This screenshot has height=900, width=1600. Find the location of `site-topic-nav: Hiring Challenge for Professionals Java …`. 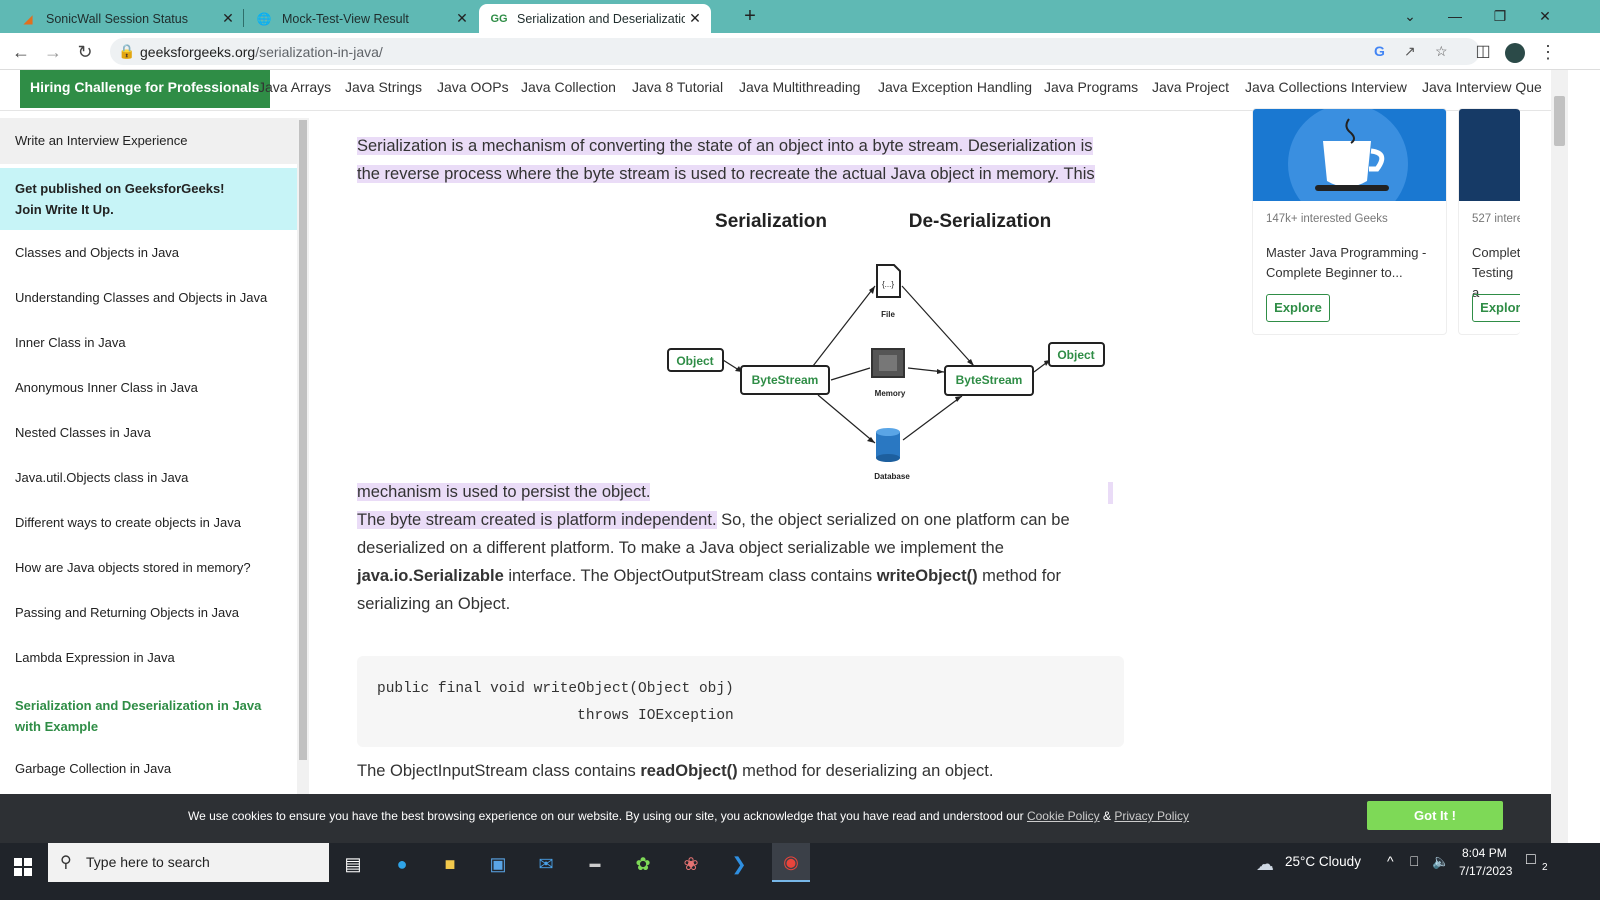

site-topic-nav: Hiring Challenge for Professionals Java … is located at coordinates (784, 90).